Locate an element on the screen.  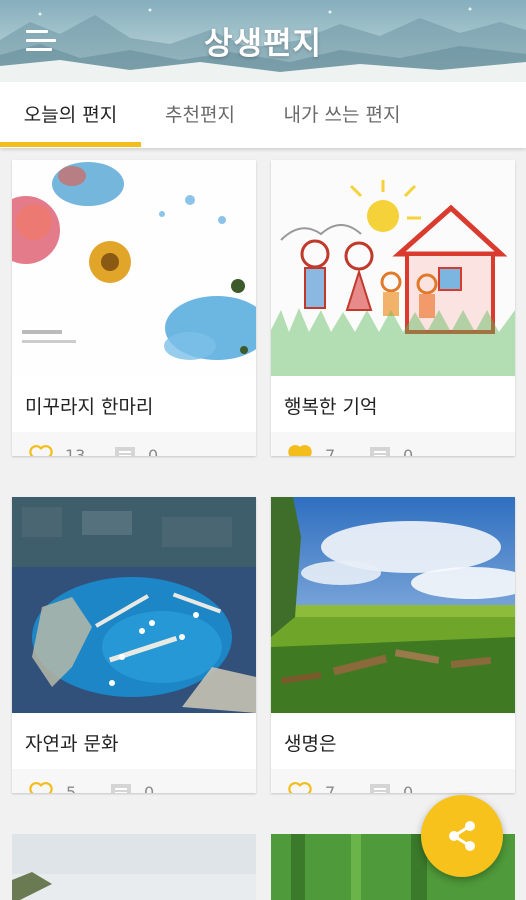
app-bar: 상생편지 is located at coordinates (263, 41).